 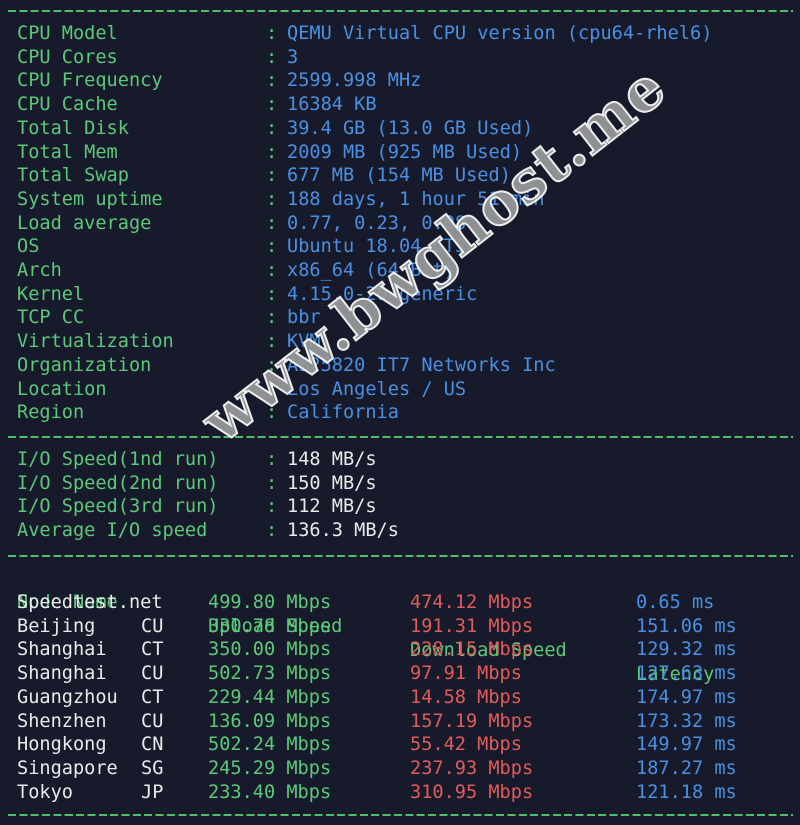 What do you see at coordinates (686, 721) in the screenshot?
I see `latency: 173.32 ms` at bounding box center [686, 721].